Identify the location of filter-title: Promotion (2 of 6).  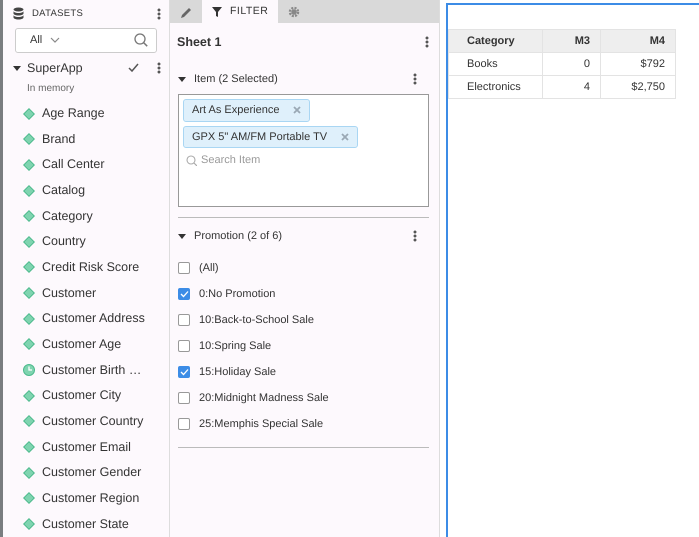
(239, 236).